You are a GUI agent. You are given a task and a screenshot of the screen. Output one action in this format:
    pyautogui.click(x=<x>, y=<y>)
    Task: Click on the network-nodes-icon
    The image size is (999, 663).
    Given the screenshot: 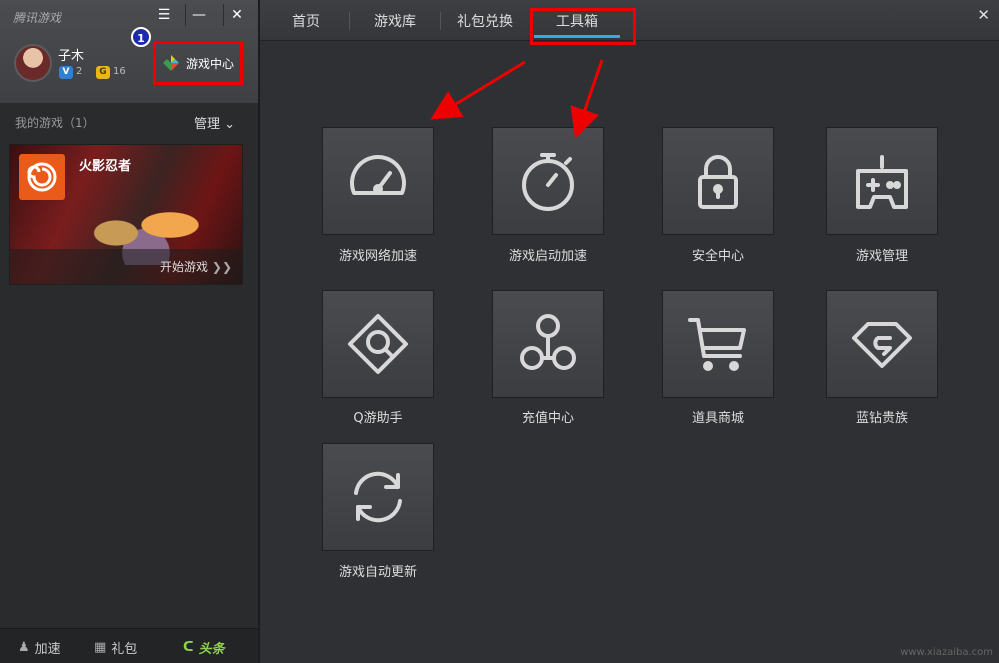 What is the action you would take?
    pyautogui.click(x=548, y=342)
    